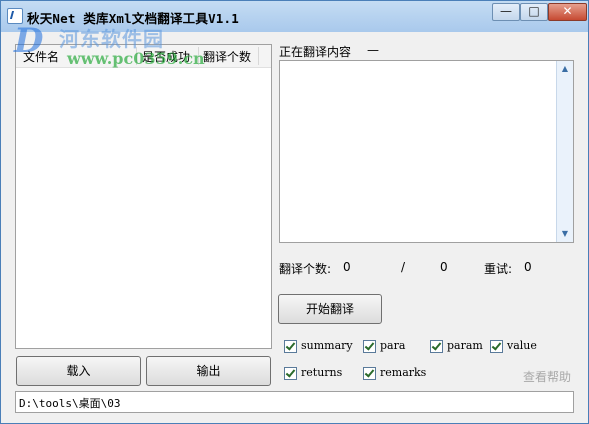  Describe the element at coordinates (547, 376) in the screenshot. I see `help-link: 查看帮助` at that location.